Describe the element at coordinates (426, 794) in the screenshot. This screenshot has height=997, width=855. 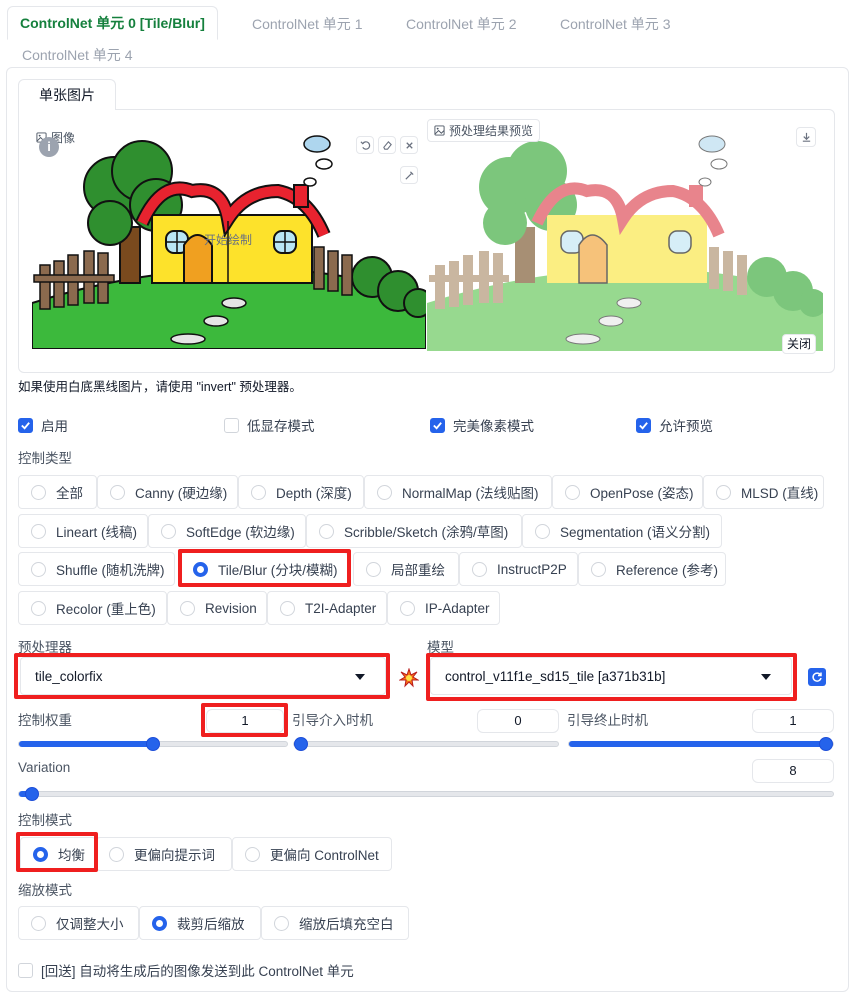
I see `variation-slider` at that location.